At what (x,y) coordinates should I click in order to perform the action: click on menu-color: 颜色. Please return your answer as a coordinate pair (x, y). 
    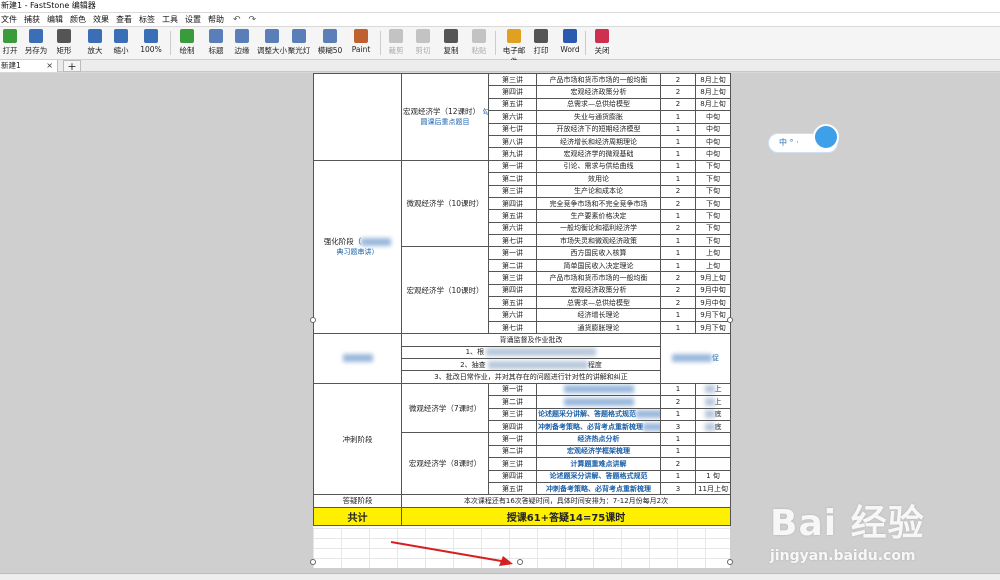
    Looking at the image, I should click on (78, 19).